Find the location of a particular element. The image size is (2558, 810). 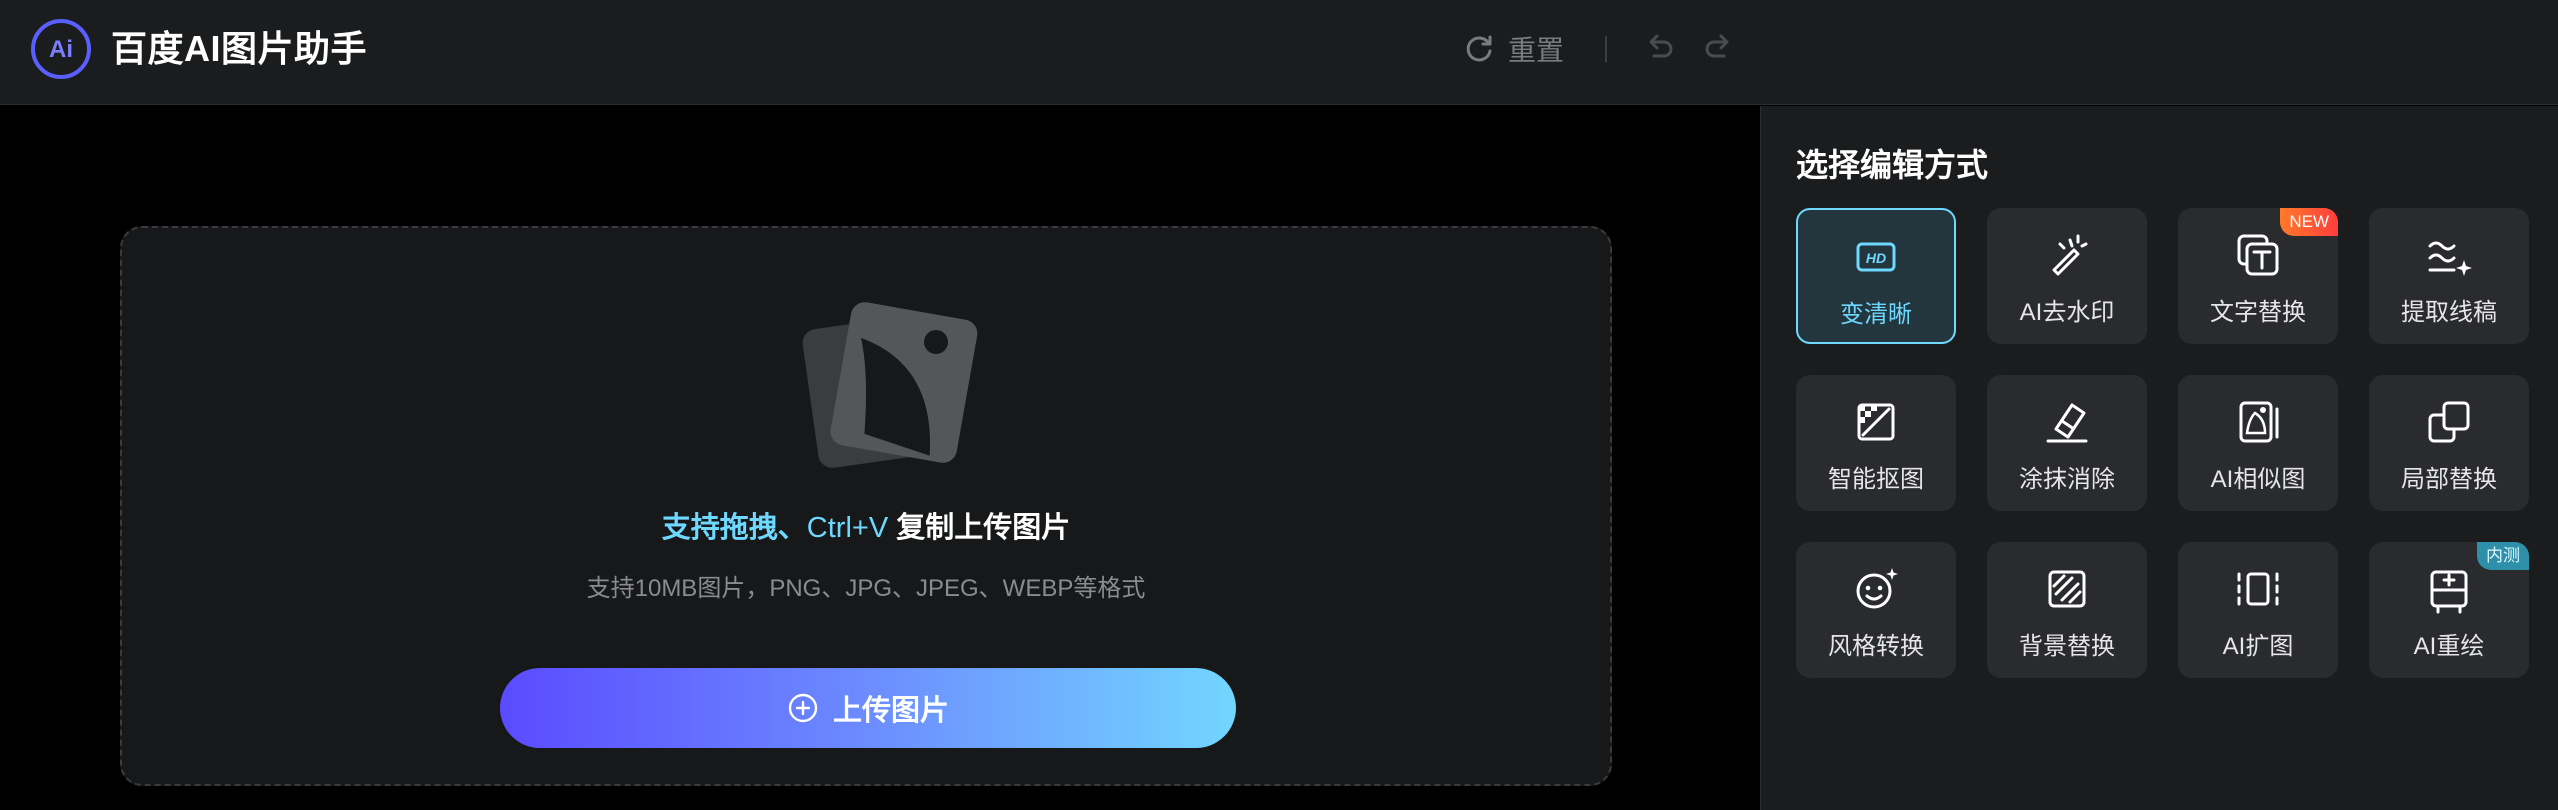

refresh-icon is located at coordinates (1479, 48).